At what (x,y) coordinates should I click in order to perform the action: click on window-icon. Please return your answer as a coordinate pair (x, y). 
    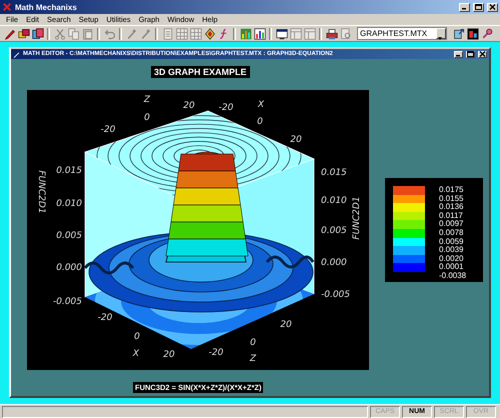
    Looking at the image, I should click on (282, 34).